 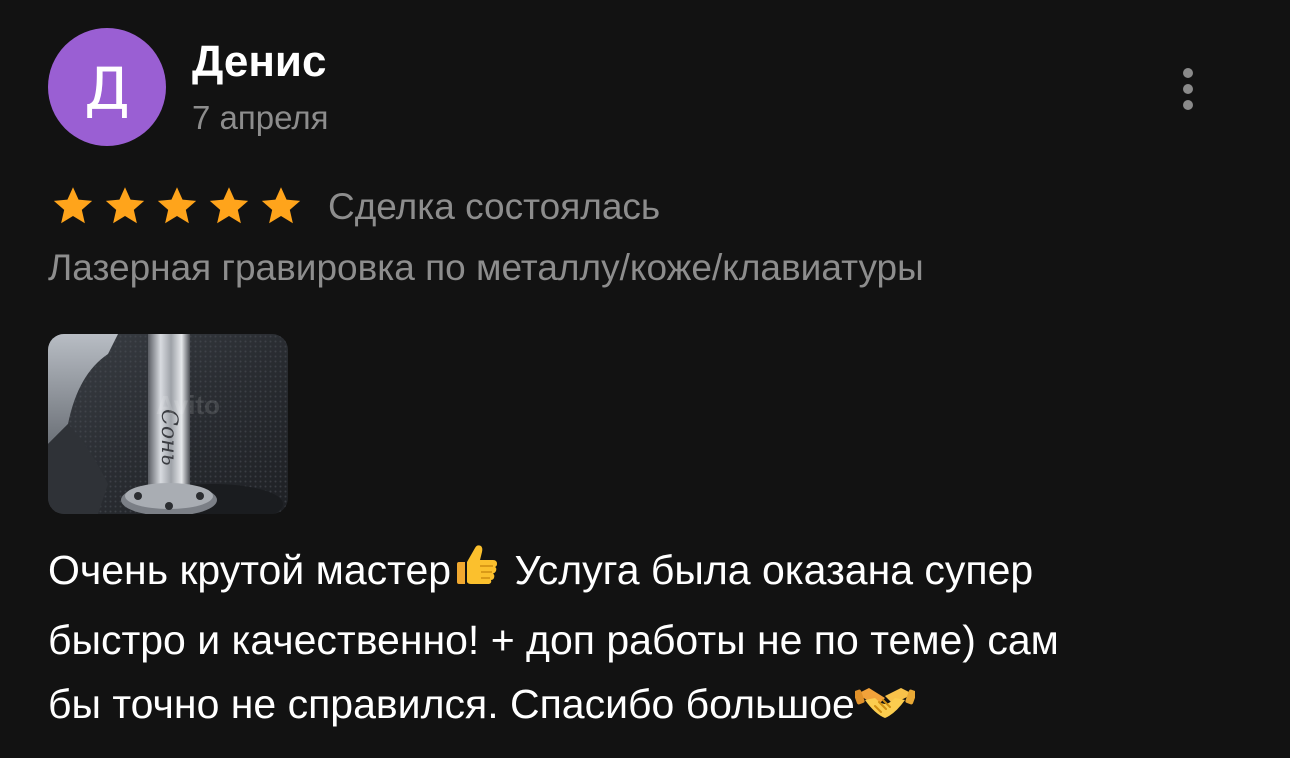 I want to click on avatar: Д, so click(x=107, y=87).